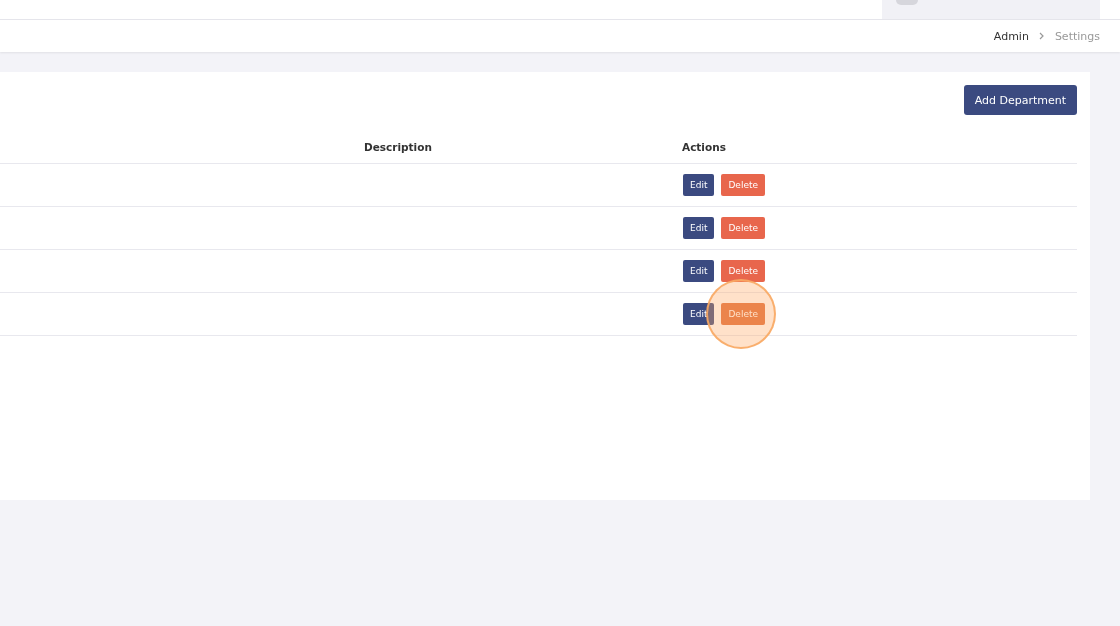 The width and height of the screenshot is (1120, 626). Describe the element at coordinates (1077, 36) in the screenshot. I see `breadcrumb-item: Settings` at that location.